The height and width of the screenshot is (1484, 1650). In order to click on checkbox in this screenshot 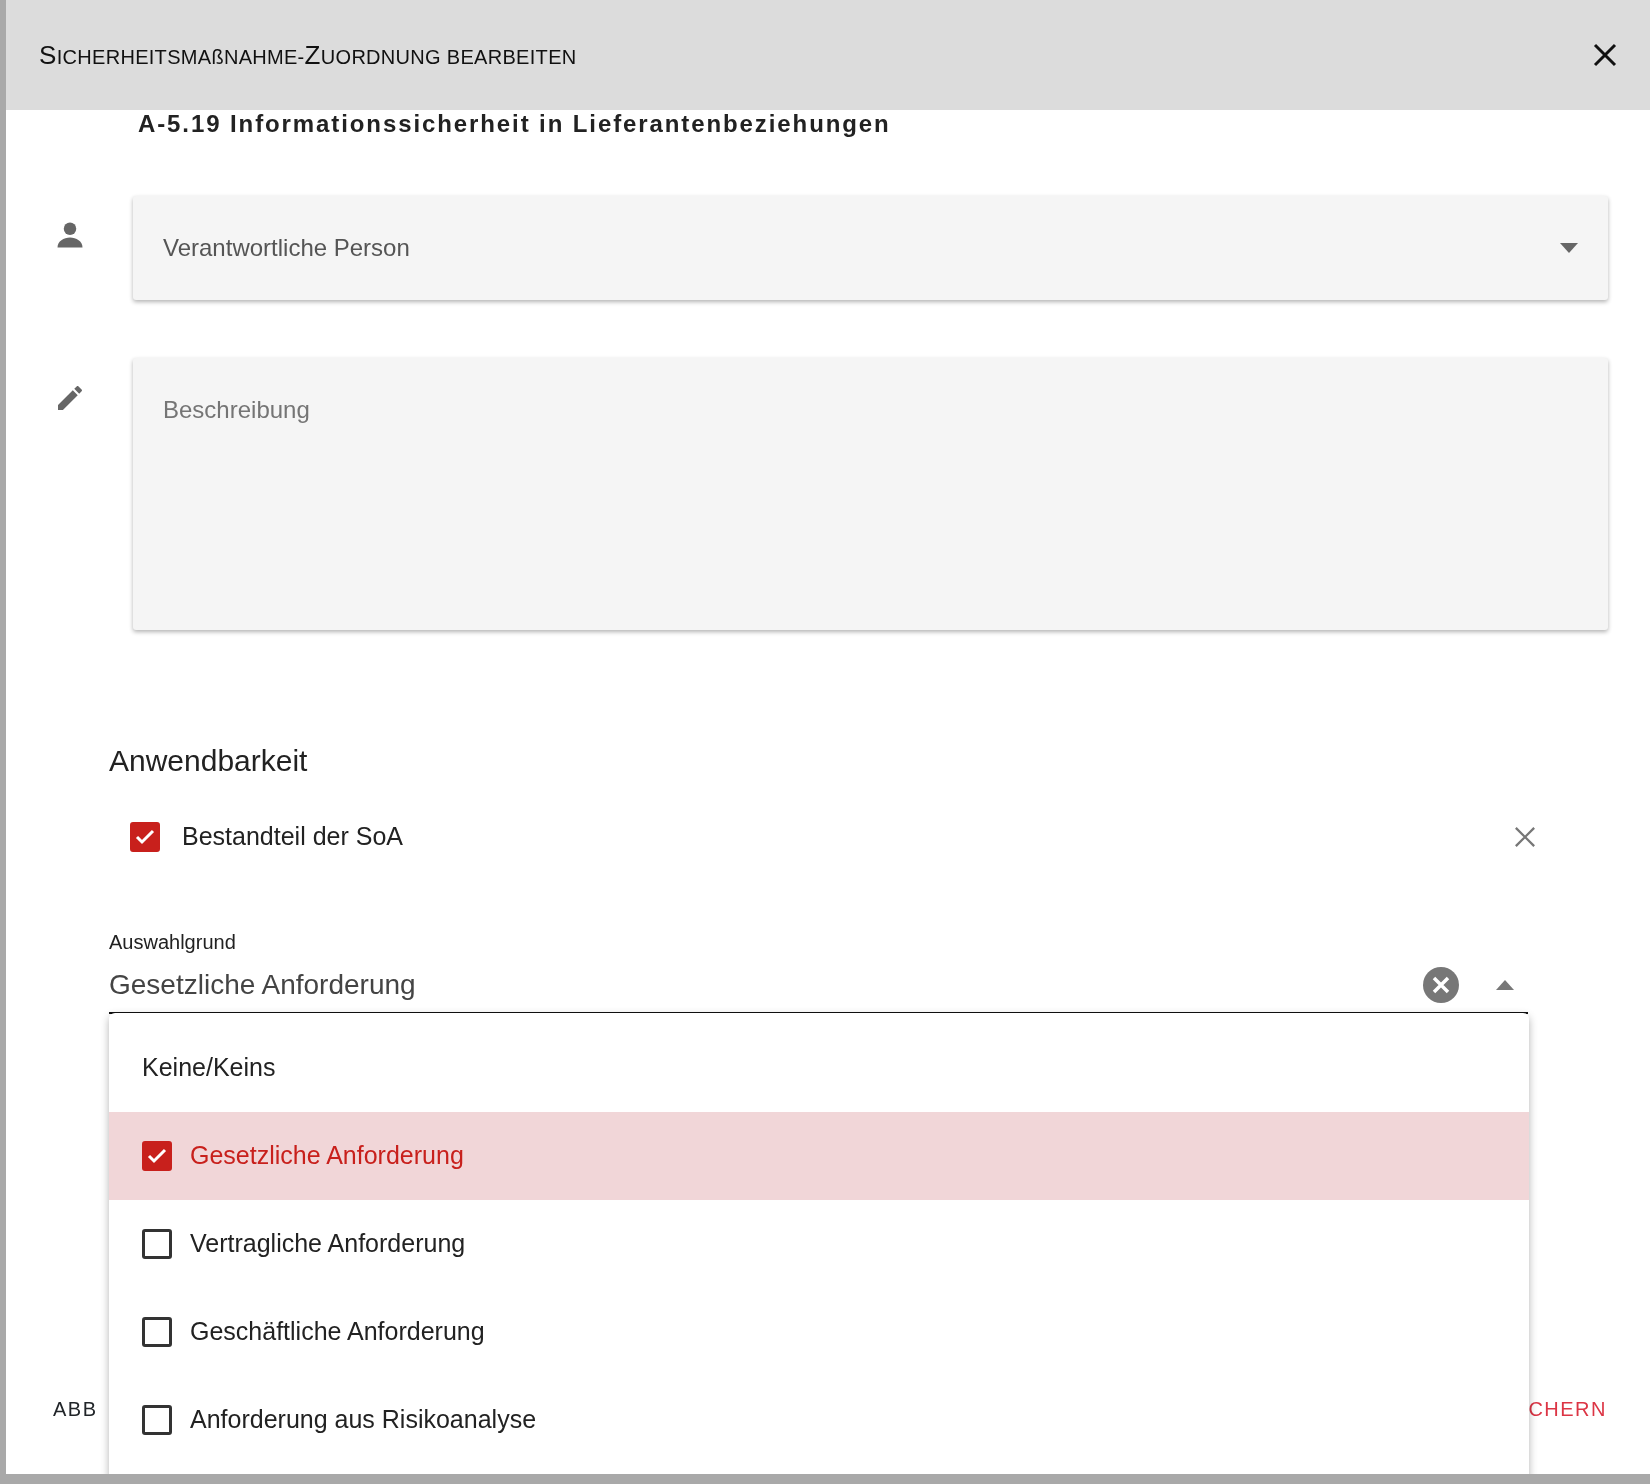, I will do `click(145, 837)`.